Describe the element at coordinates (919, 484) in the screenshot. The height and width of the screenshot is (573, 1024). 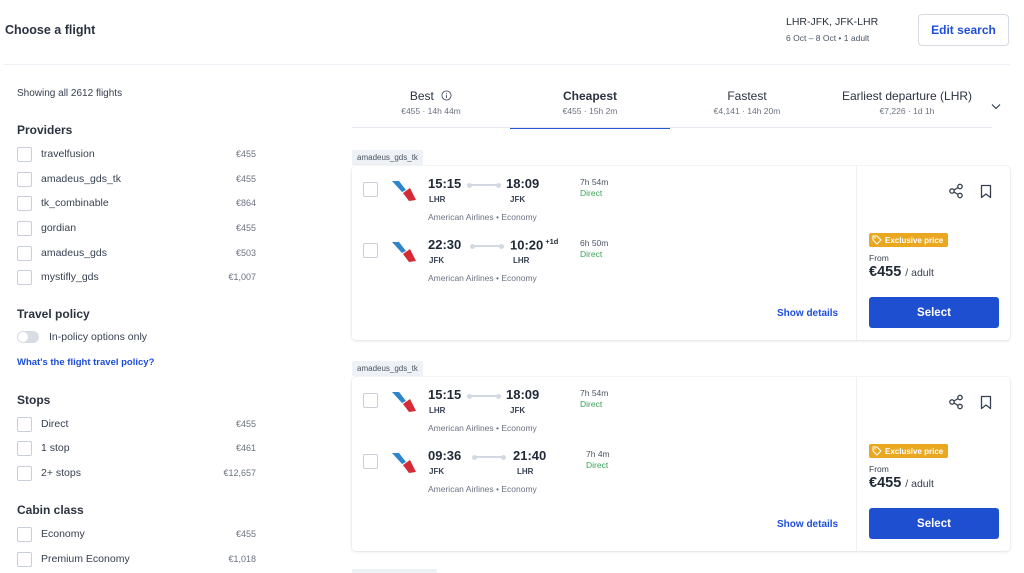
I see `price-unit: / adult` at that location.